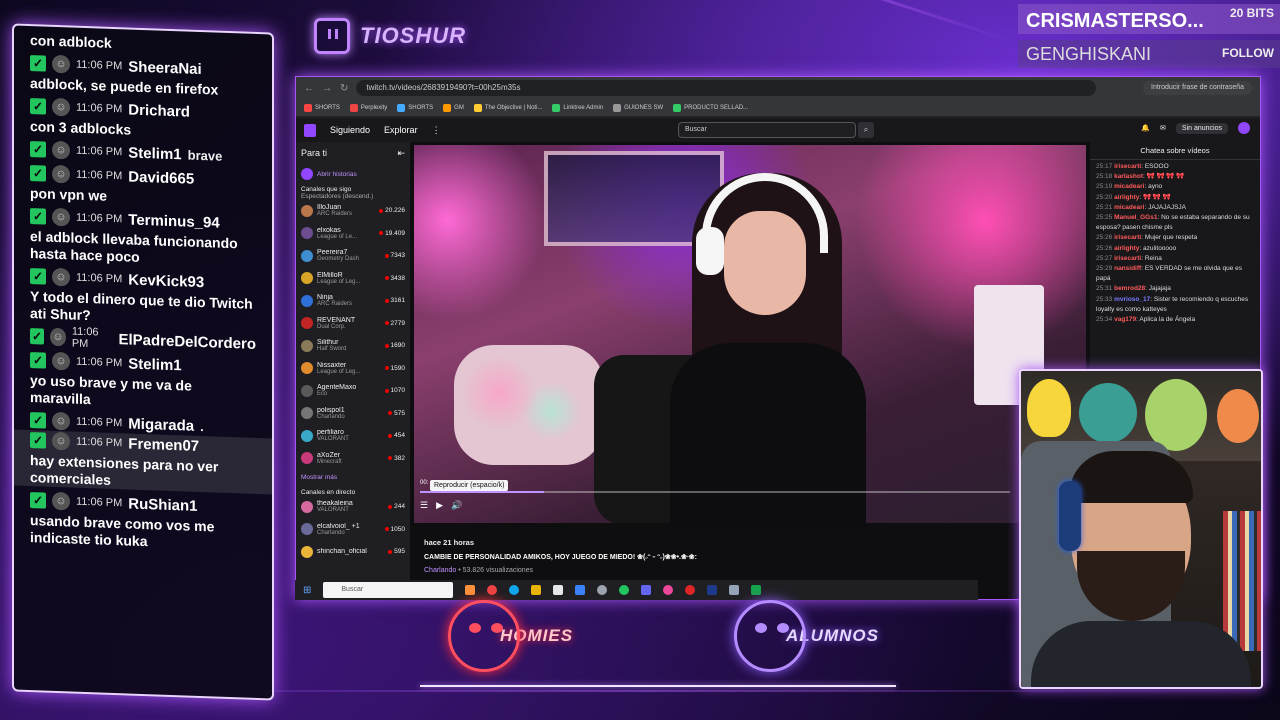 This screenshot has height=720, width=1280. What do you see at coordinates (353, 346) in the screenshot?
I see `sidebar-channel: Silithur Half Sword 1690` at bounding box center [353, 346].